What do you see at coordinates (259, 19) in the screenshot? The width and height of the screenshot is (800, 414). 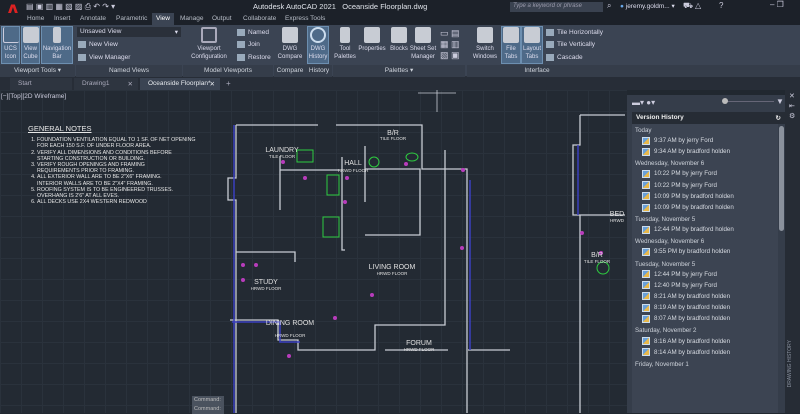 I see `tab-collaborate: Collaborate` at bounding box center [259, 19].